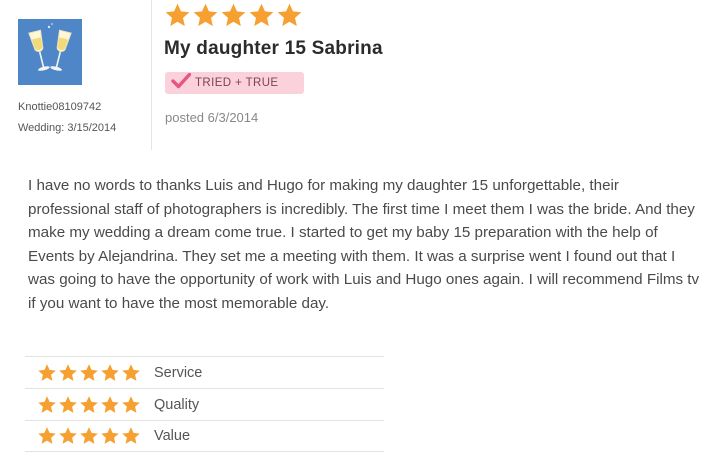 This screenshot has height=461, width=720. What do you see at coordinates (59, 107) in the screenshot?
I see `reviewer-username: Knottie08109742` at bounding box center [59, 107].